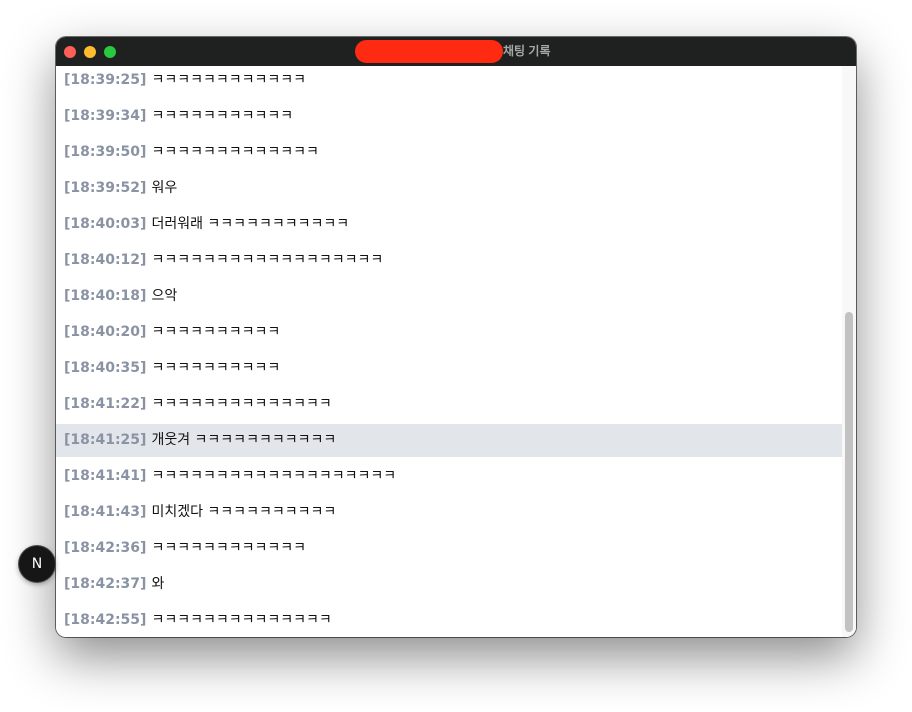  What do you see at coordinates (449, 478) in the screenshot?
I see `message-row: [18:41:41] ㅋㅋㅋㅋㅋㅋㅋㅋㅋㅋㅋㅋㅋㅋㅋㅋㅋㅋㅋ` at bounding box center [449, 478].